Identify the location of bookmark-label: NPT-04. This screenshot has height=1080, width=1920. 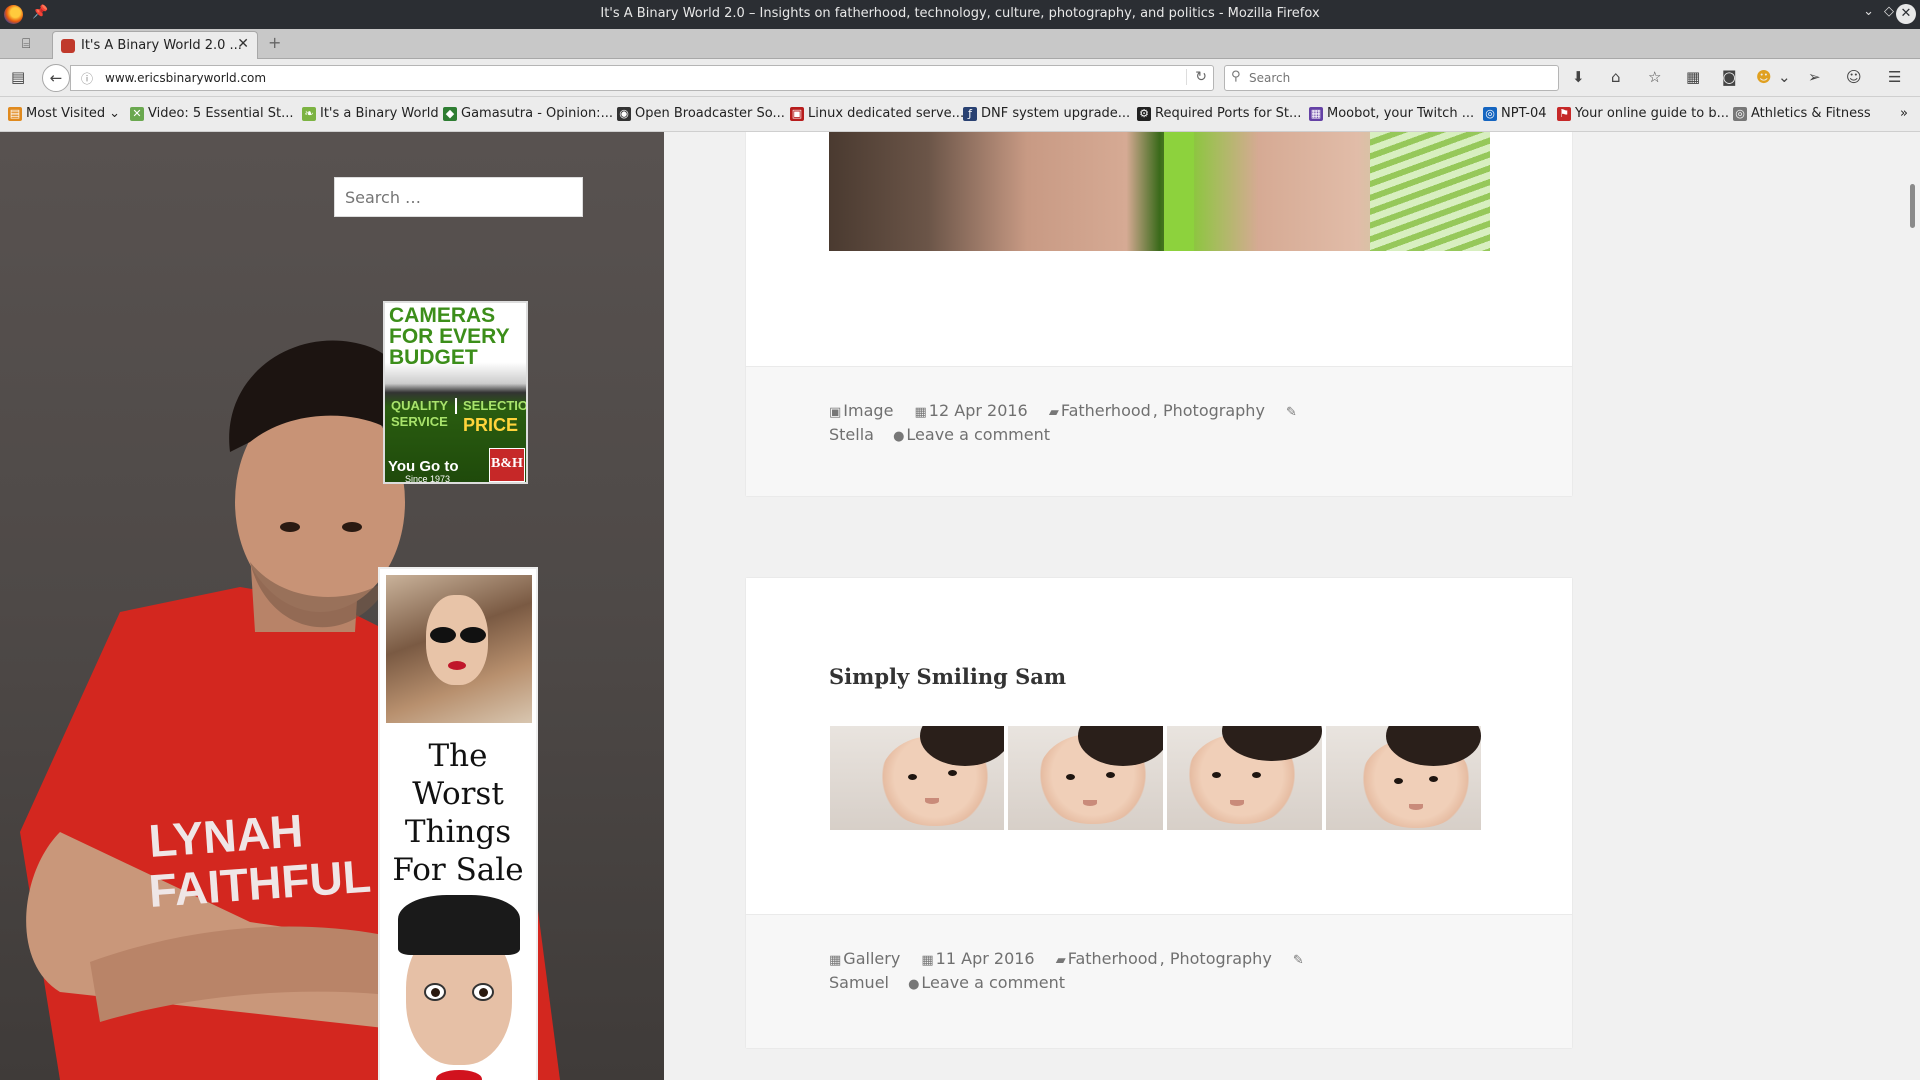
(1524, 113).